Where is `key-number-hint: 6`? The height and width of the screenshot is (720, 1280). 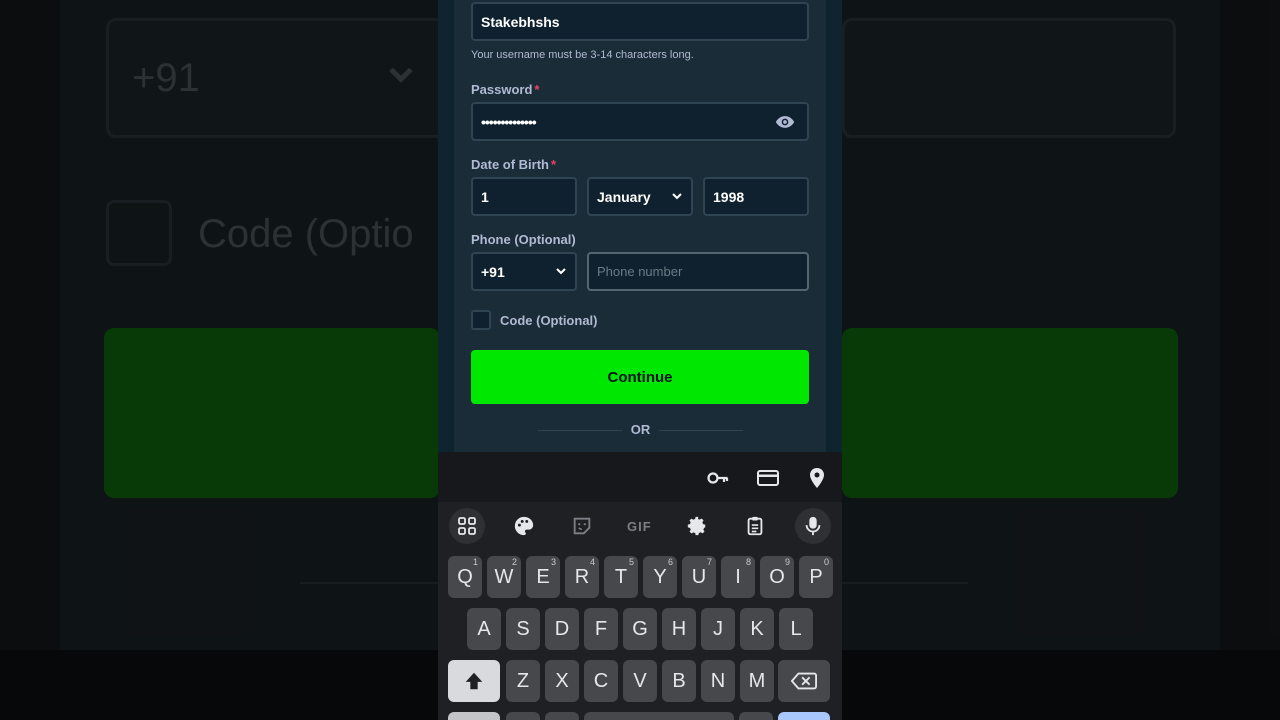 key-number-hint: 6 is located at coordinates (670, 562).